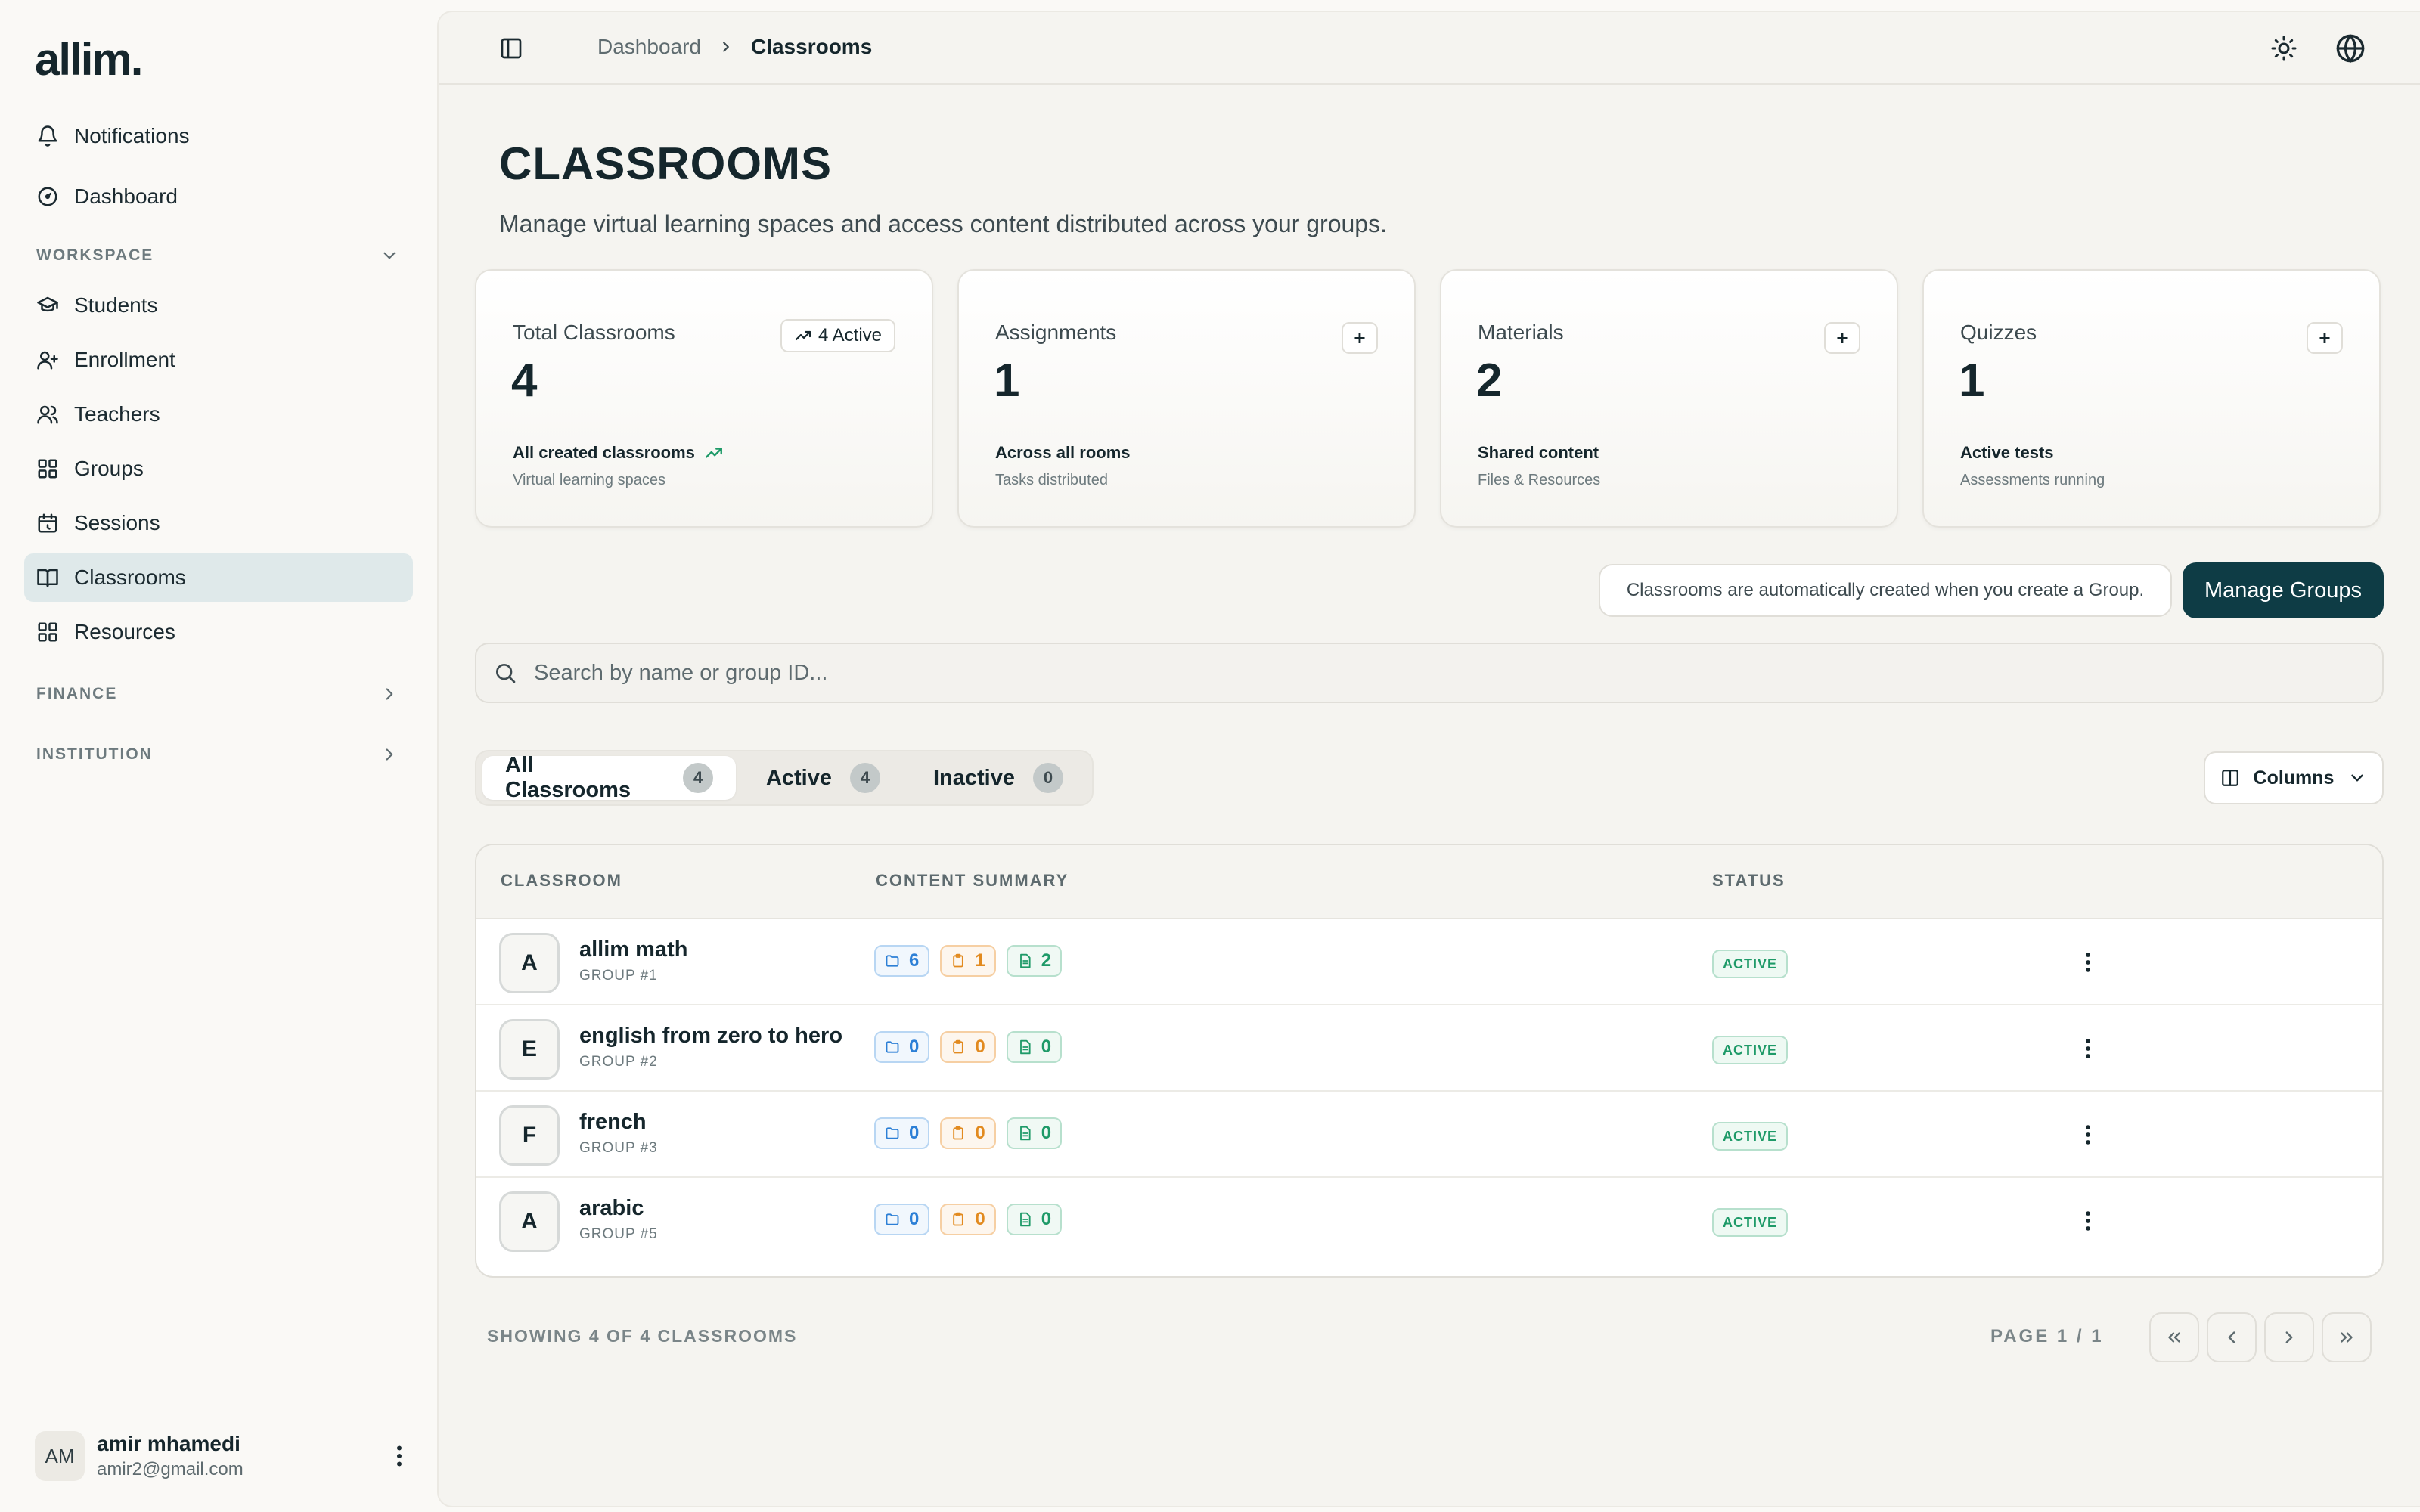  I want to click on materials-chip: 0, so click(902, 1219).